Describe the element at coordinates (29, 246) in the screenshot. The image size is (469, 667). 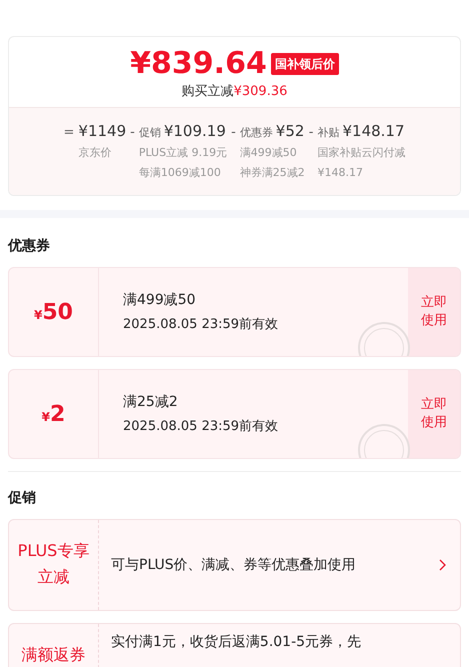
I see `section-title: 优惠券` at that location.